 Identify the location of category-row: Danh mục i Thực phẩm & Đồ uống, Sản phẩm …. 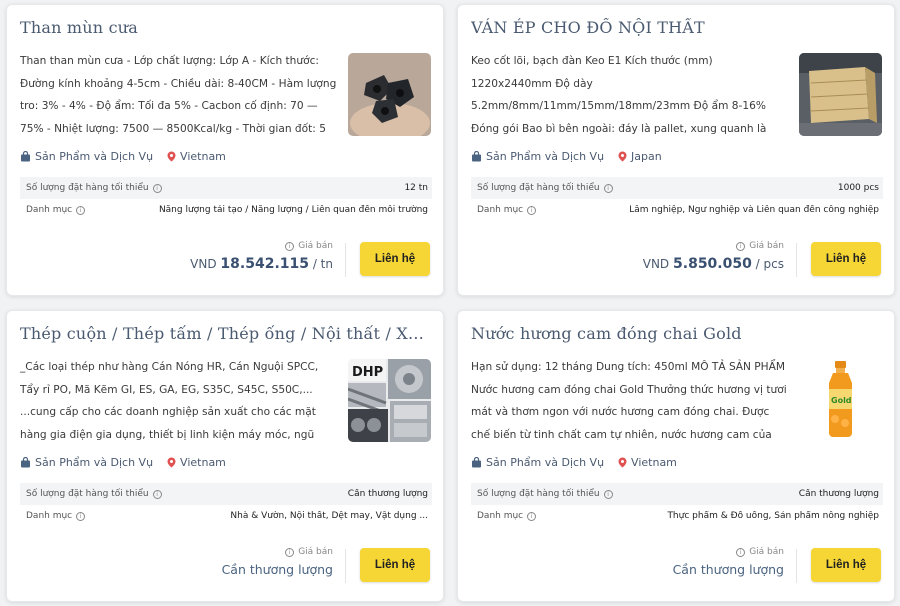
(678, 516).